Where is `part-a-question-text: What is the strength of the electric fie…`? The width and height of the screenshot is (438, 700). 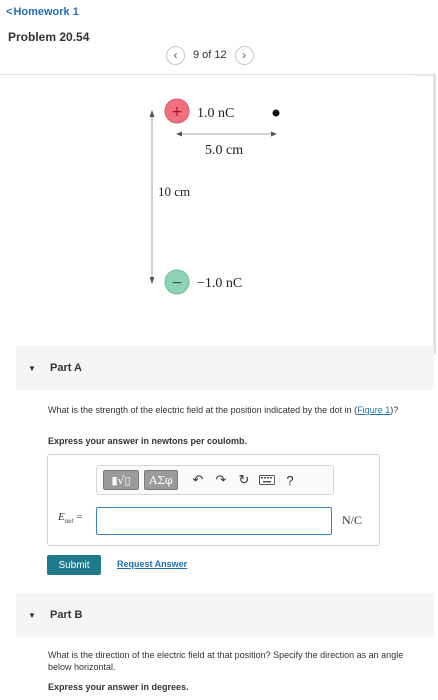 part-a-question-text: What is the strength of the electric fie… is located at coordinates (203, 410).